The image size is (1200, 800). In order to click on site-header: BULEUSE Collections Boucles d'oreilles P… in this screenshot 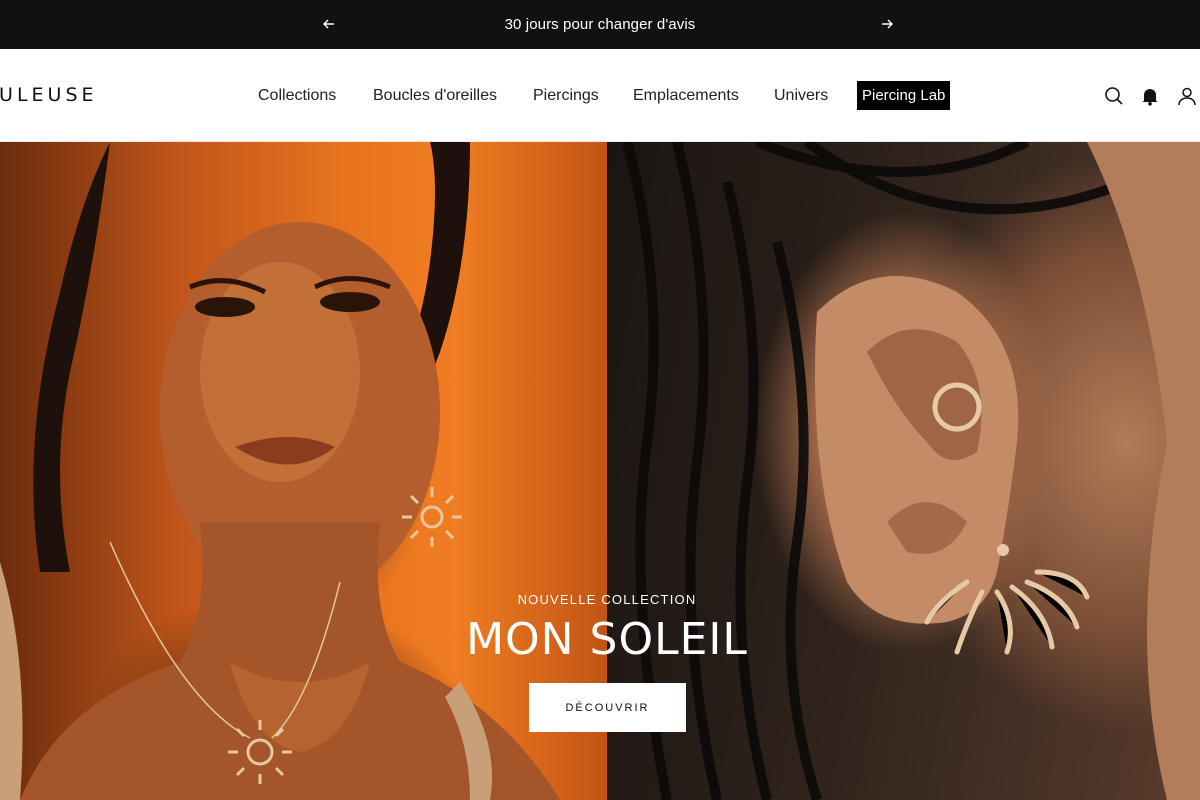, I will do `click(600, 95)`.